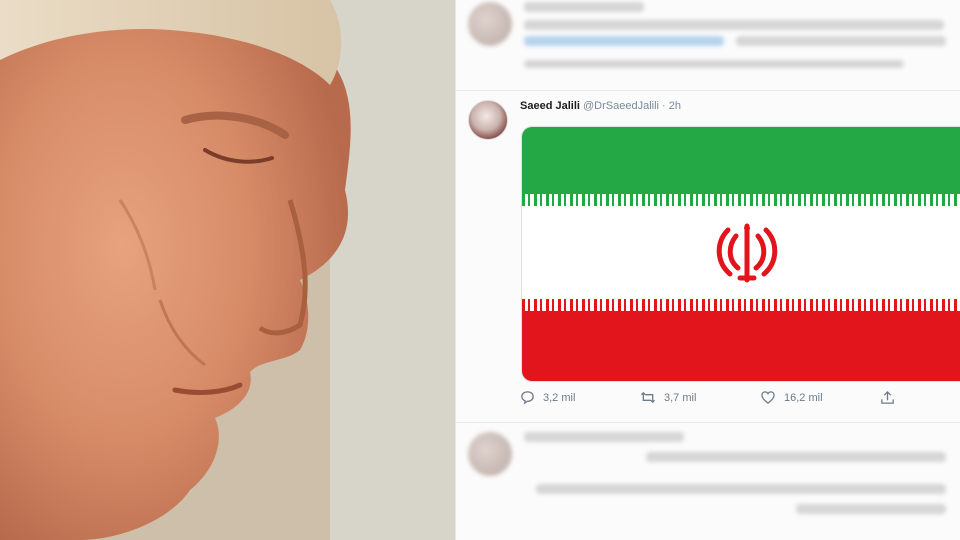 The image size is (960, 540). What do you see at coordinates (680, 397) in the screenshot?
I see `retweet-count: 3,7 mil` at bounding box center [680, 397].